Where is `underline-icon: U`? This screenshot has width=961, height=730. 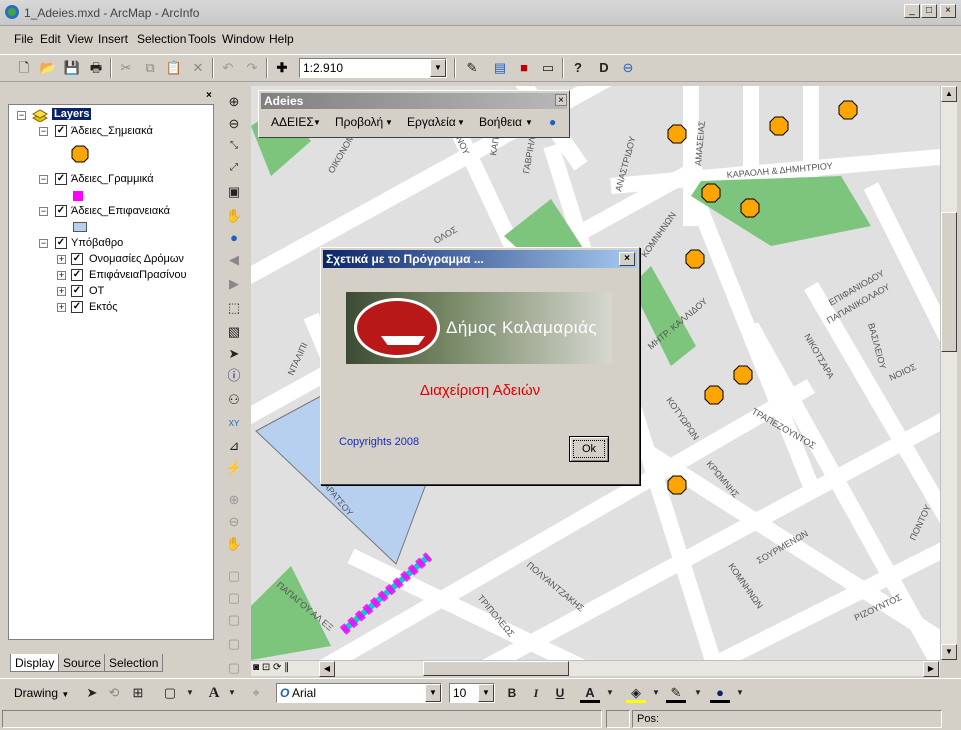 underline-icon: U is located at coordinates (560, 693).